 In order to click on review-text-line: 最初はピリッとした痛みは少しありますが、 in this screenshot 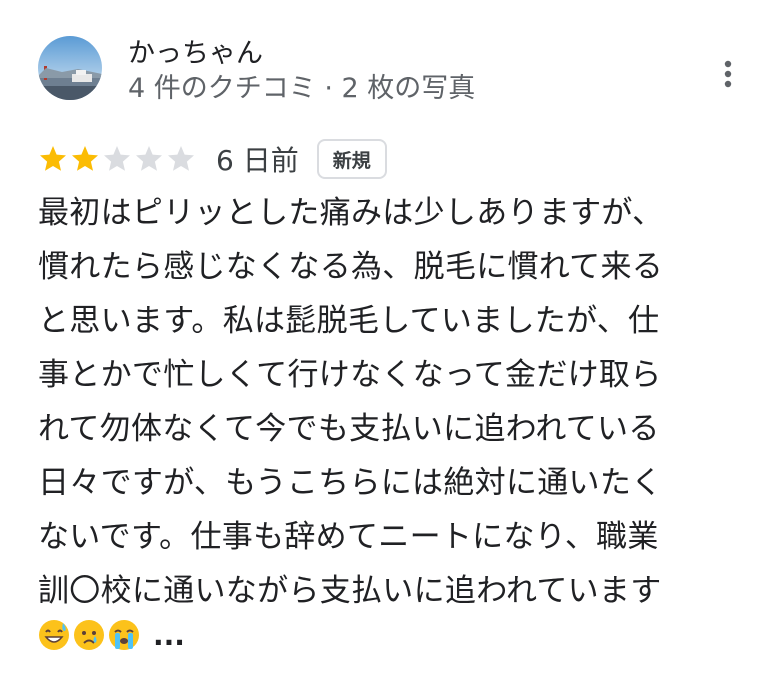, I will do `click(351, 213)`.